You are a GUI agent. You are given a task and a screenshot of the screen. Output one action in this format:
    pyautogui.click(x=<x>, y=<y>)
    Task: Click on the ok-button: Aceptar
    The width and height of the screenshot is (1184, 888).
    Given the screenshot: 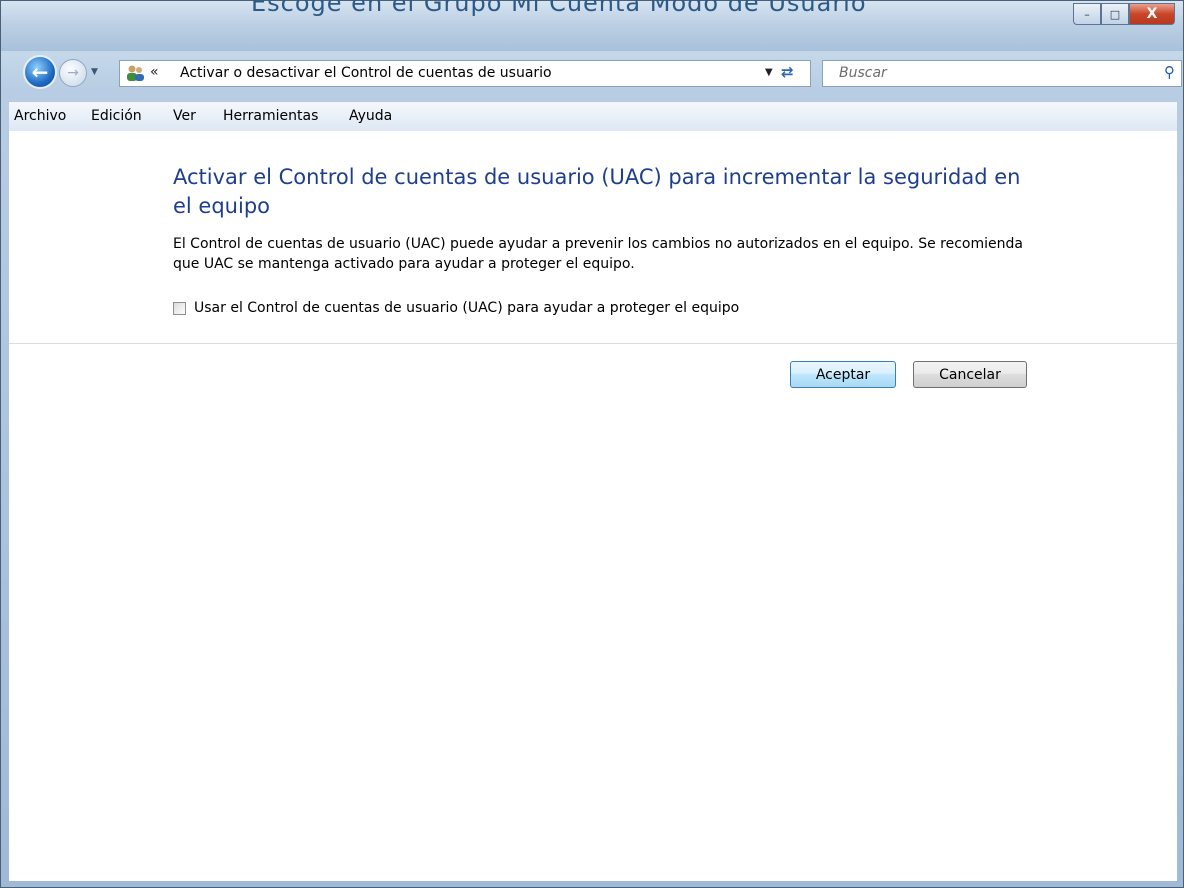 What is the action you would take?
    pyautogui.click(x=843, y=374)
    